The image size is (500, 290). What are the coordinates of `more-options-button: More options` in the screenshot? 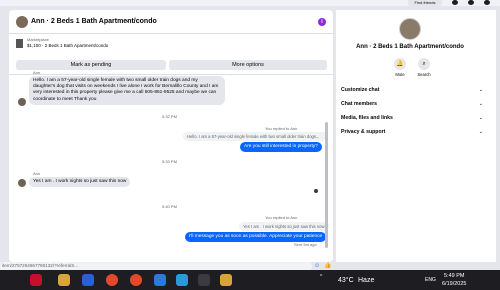 It's located at (248, 65).